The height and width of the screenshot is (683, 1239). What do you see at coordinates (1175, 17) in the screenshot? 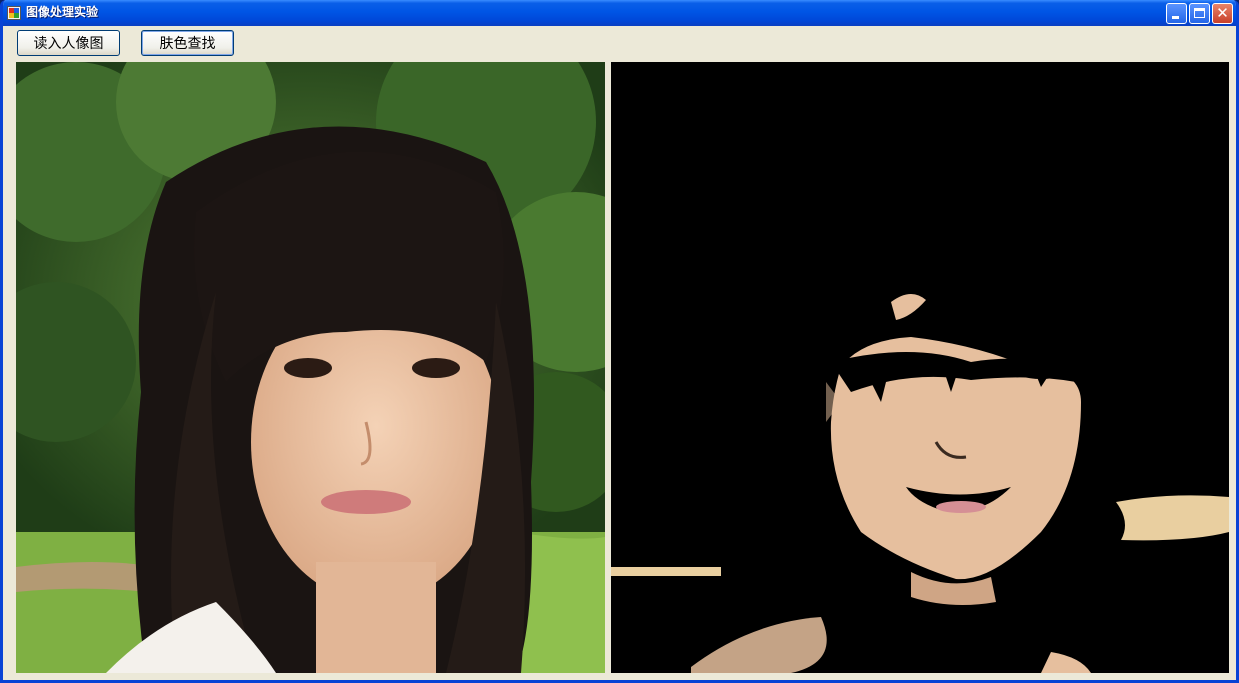
I see `minimize-icon` at bounding box center [1175, 17].